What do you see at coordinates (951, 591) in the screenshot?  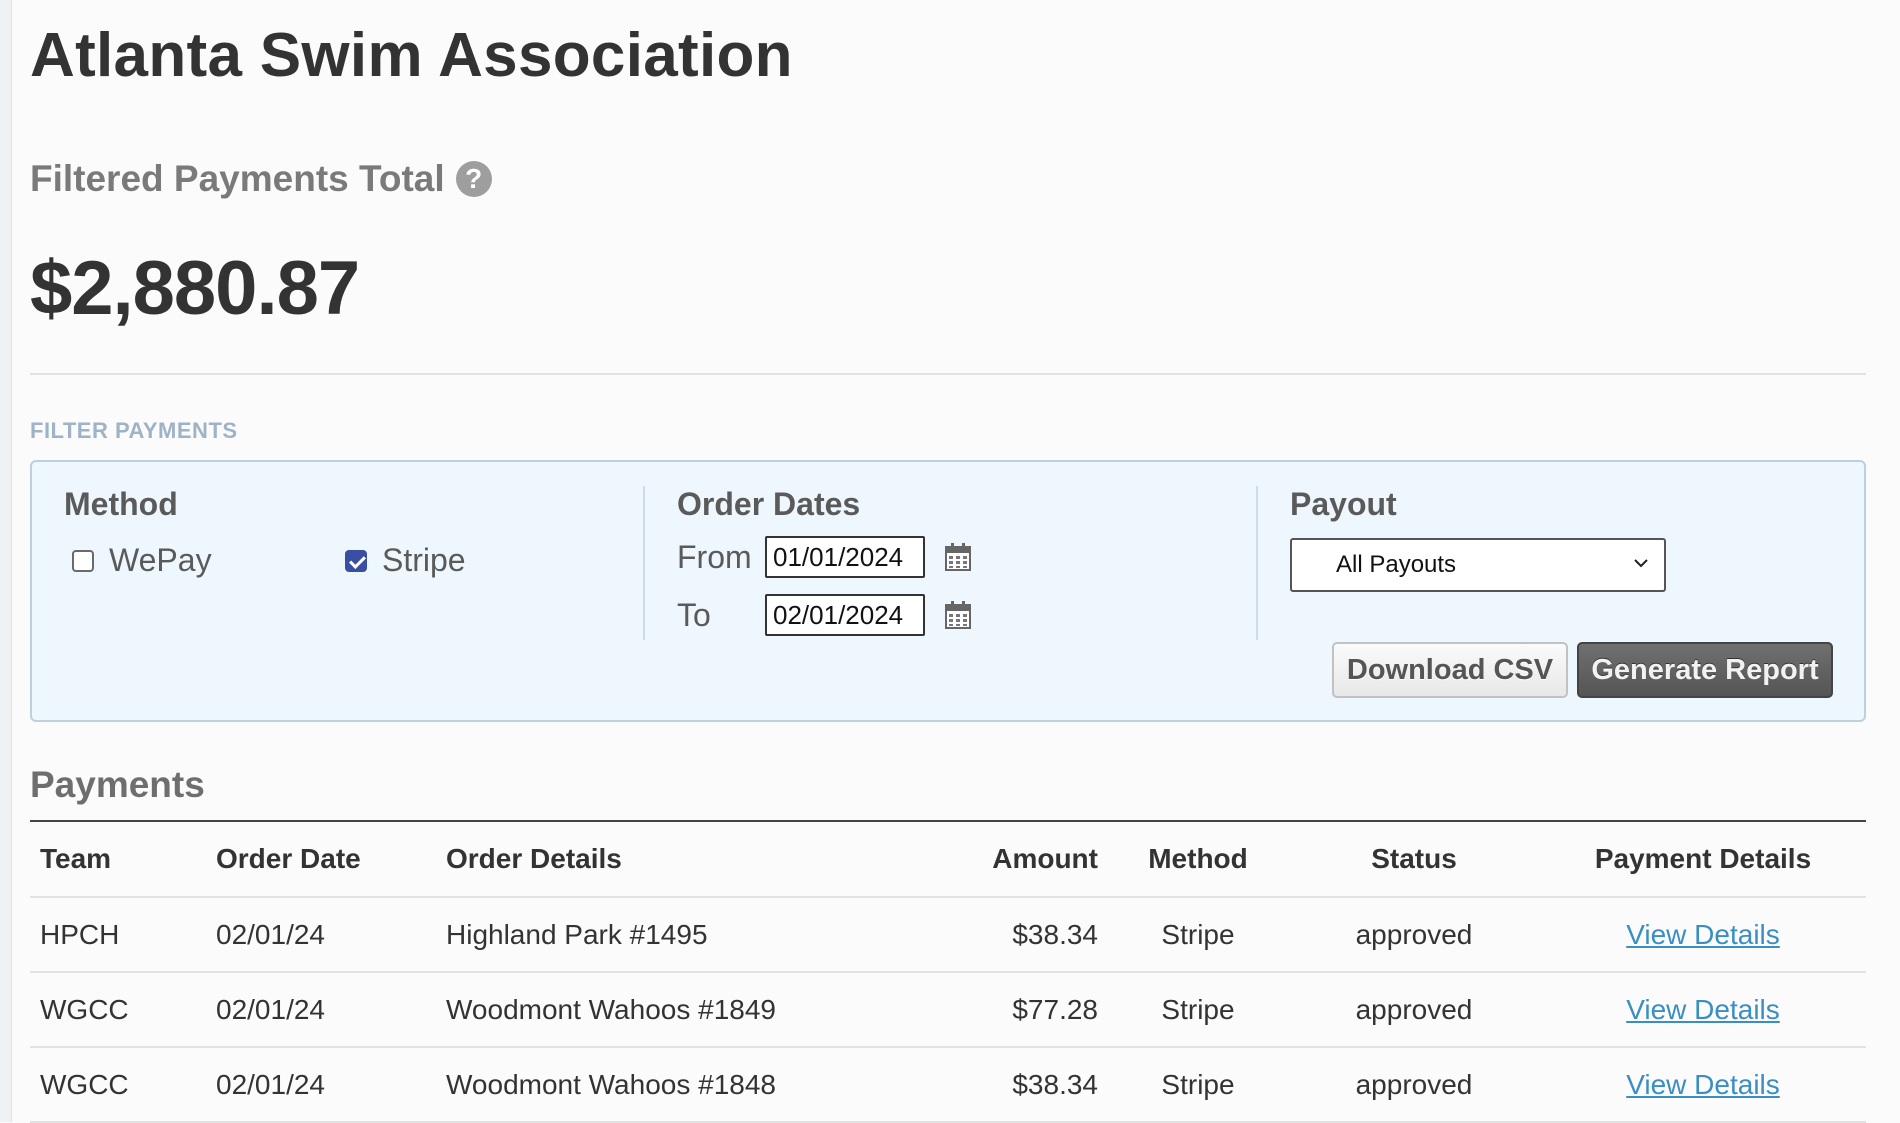 I see `order-dates-filter: Order Dates From To` at bounding box center [951, 591].